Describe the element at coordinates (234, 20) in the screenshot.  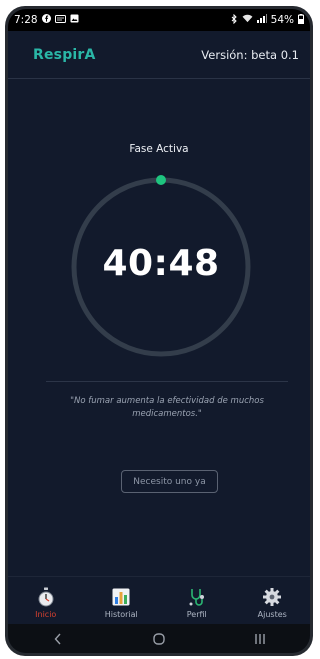
I see `bluetooth-icon` at that location.